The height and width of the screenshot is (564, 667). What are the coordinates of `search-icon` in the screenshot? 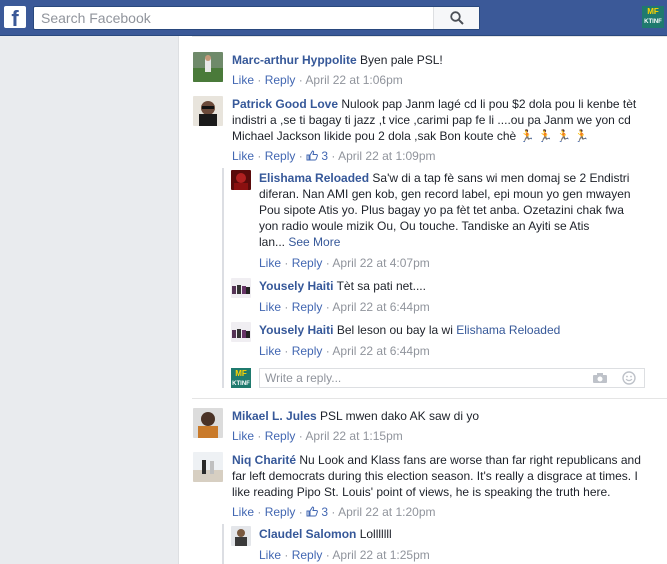 It's located at (456, 18).